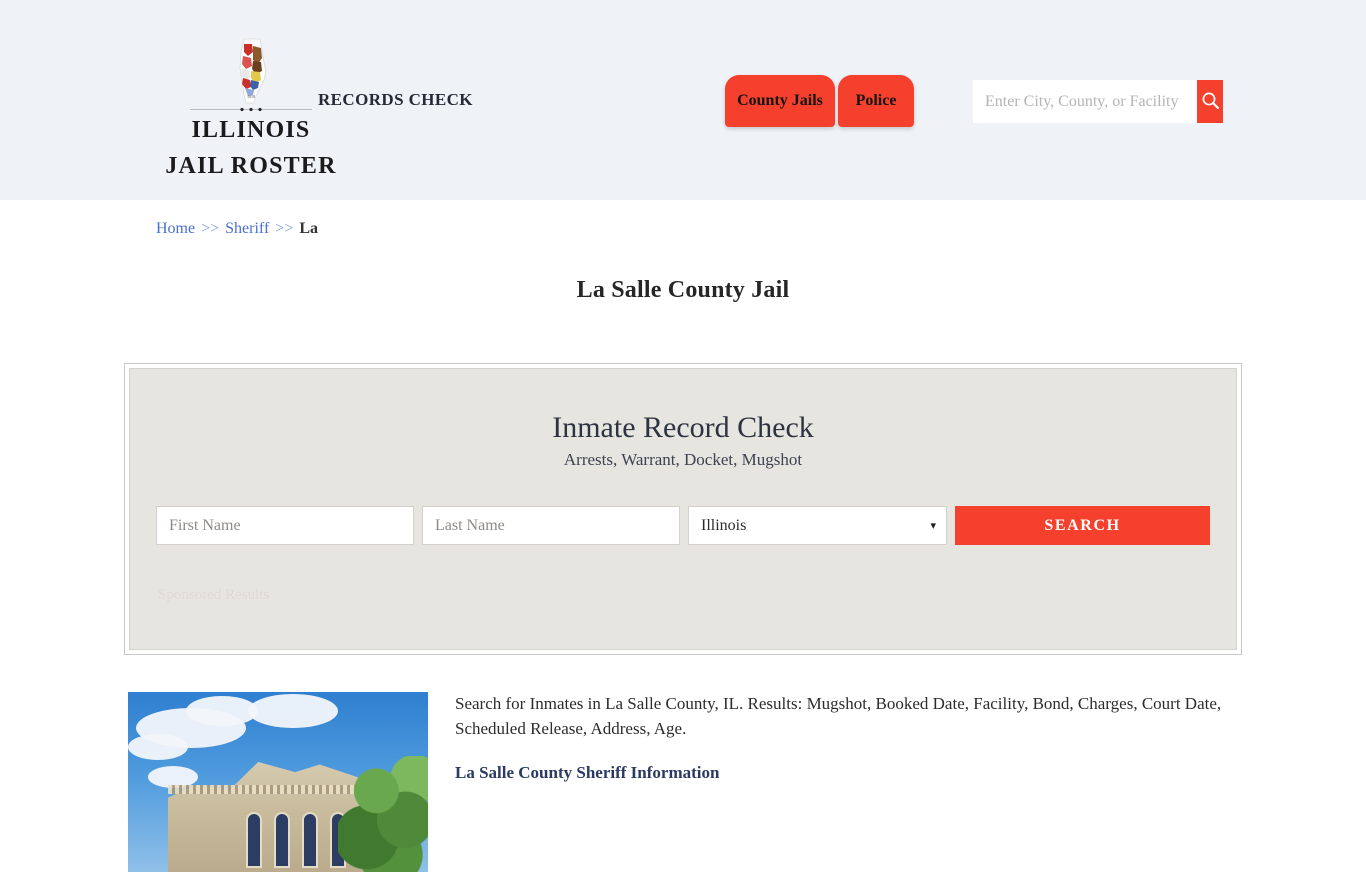 The image size is (1366, 872). I want to click on breadcrumb-item-current: La, so click(309, 228).